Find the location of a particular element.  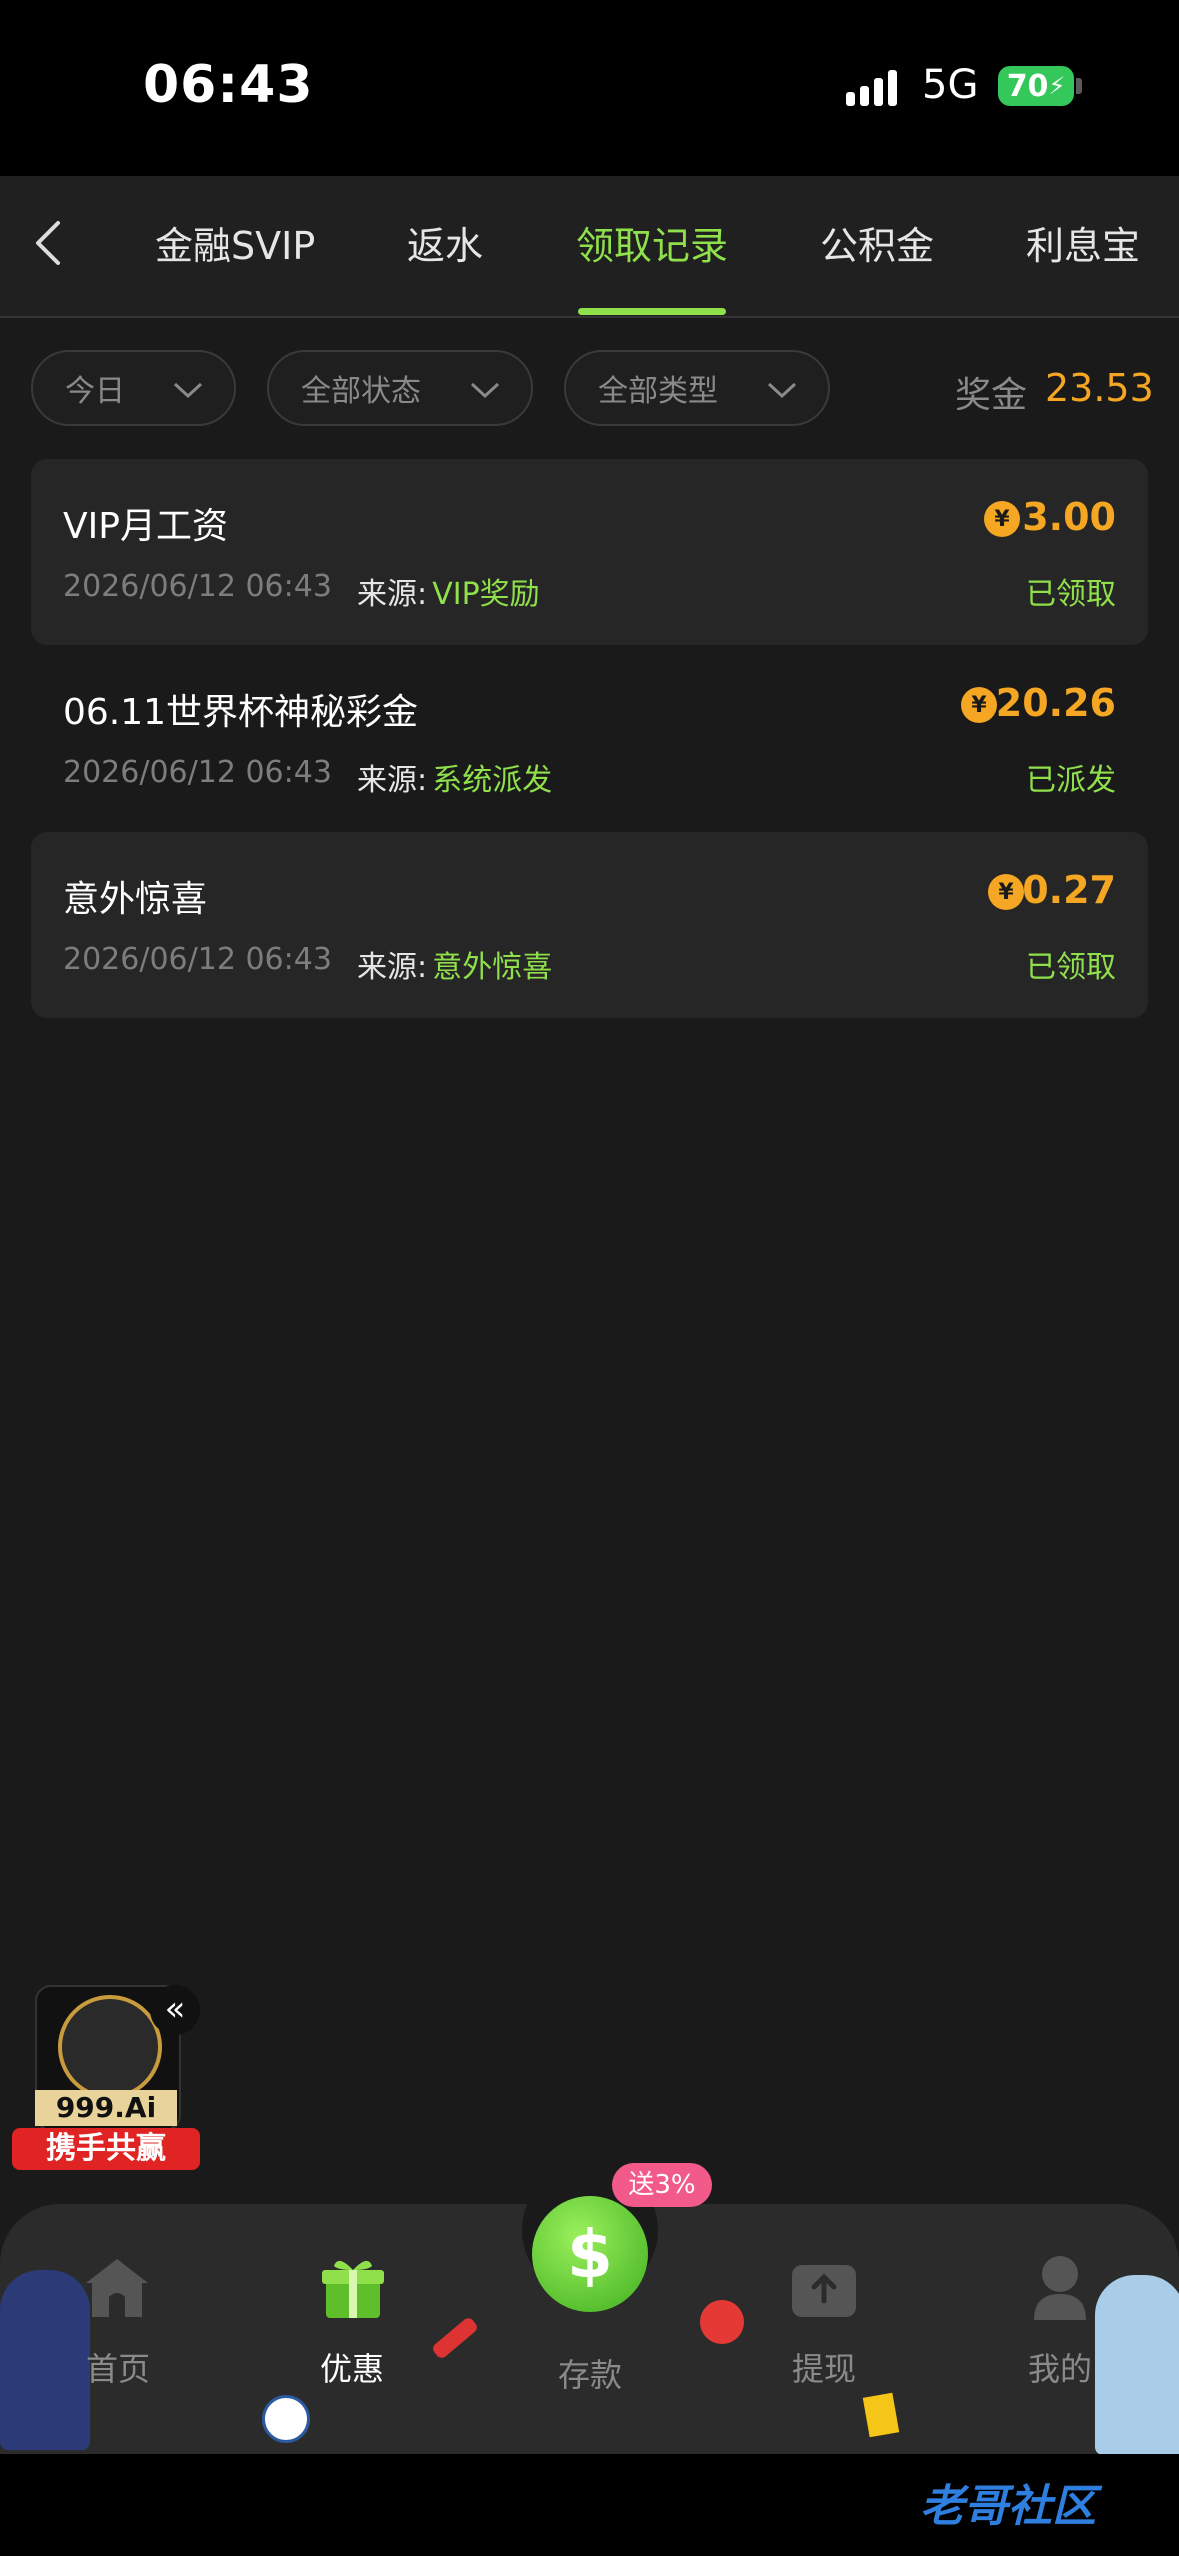

status-filter-dropdown: 全部状态 is located at coordinates (400, 388).